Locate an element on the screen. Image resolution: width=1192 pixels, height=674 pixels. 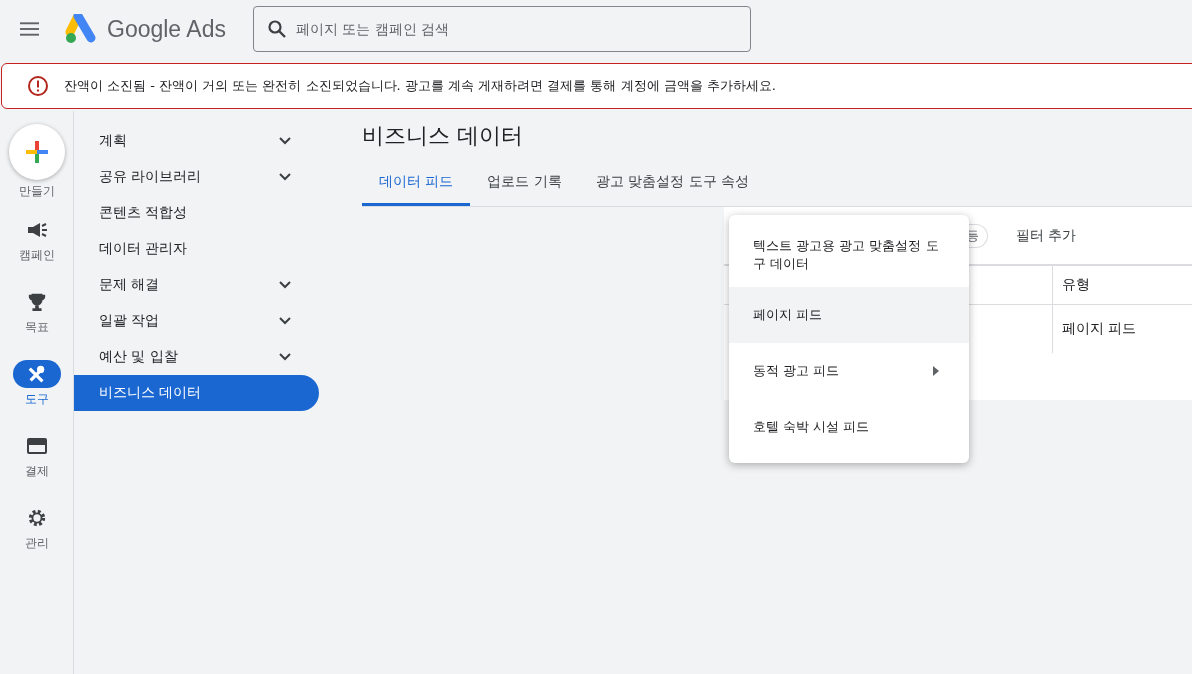
card-icon is located at coordinates (36, 446).